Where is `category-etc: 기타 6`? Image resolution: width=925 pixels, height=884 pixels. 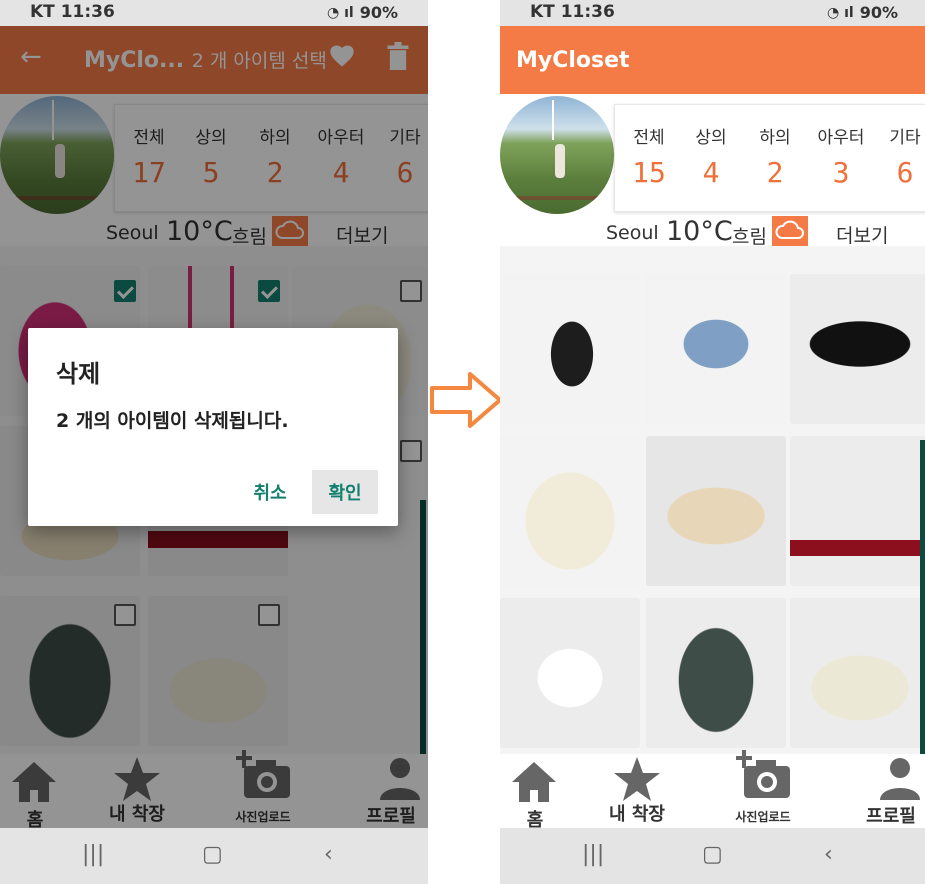 category-etc: 기타 6 is located at coordinates (900, 156).